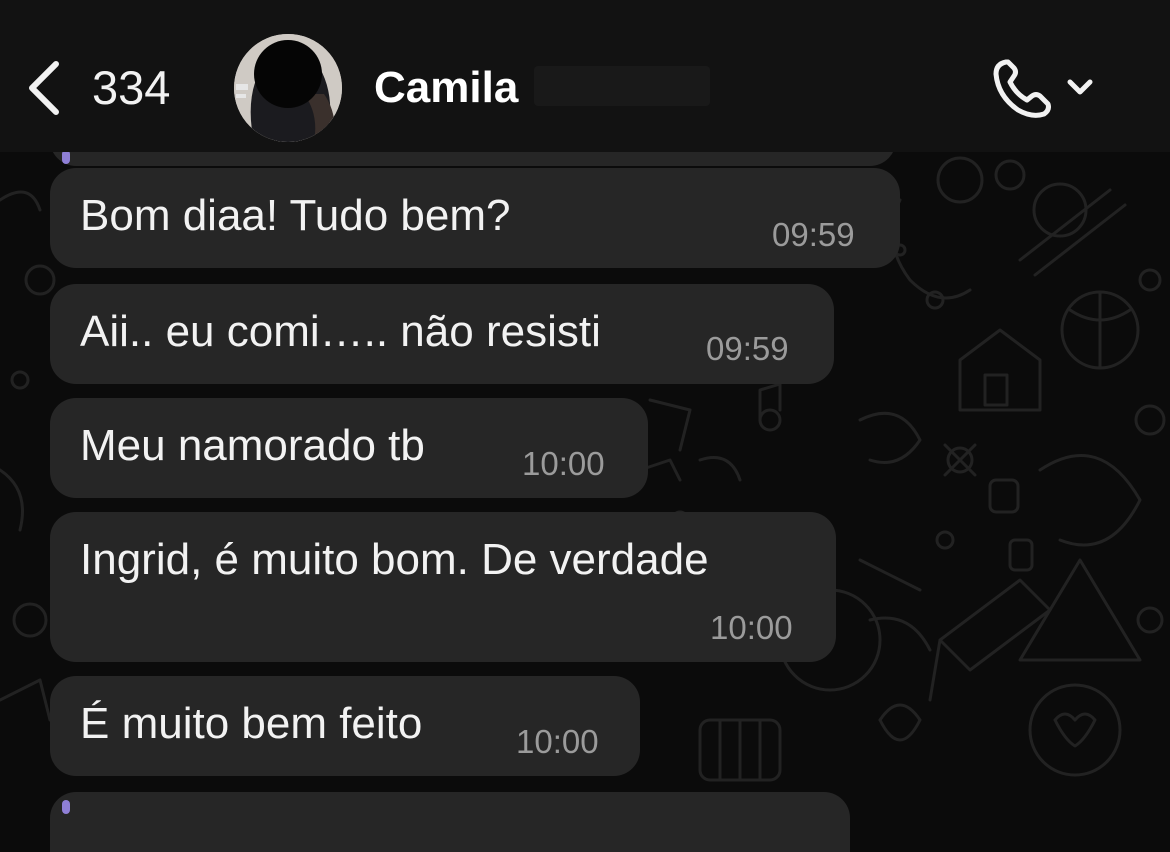 This screenshot has height=852, width=1170. I want to click on redaction-block, so click(622, 86).